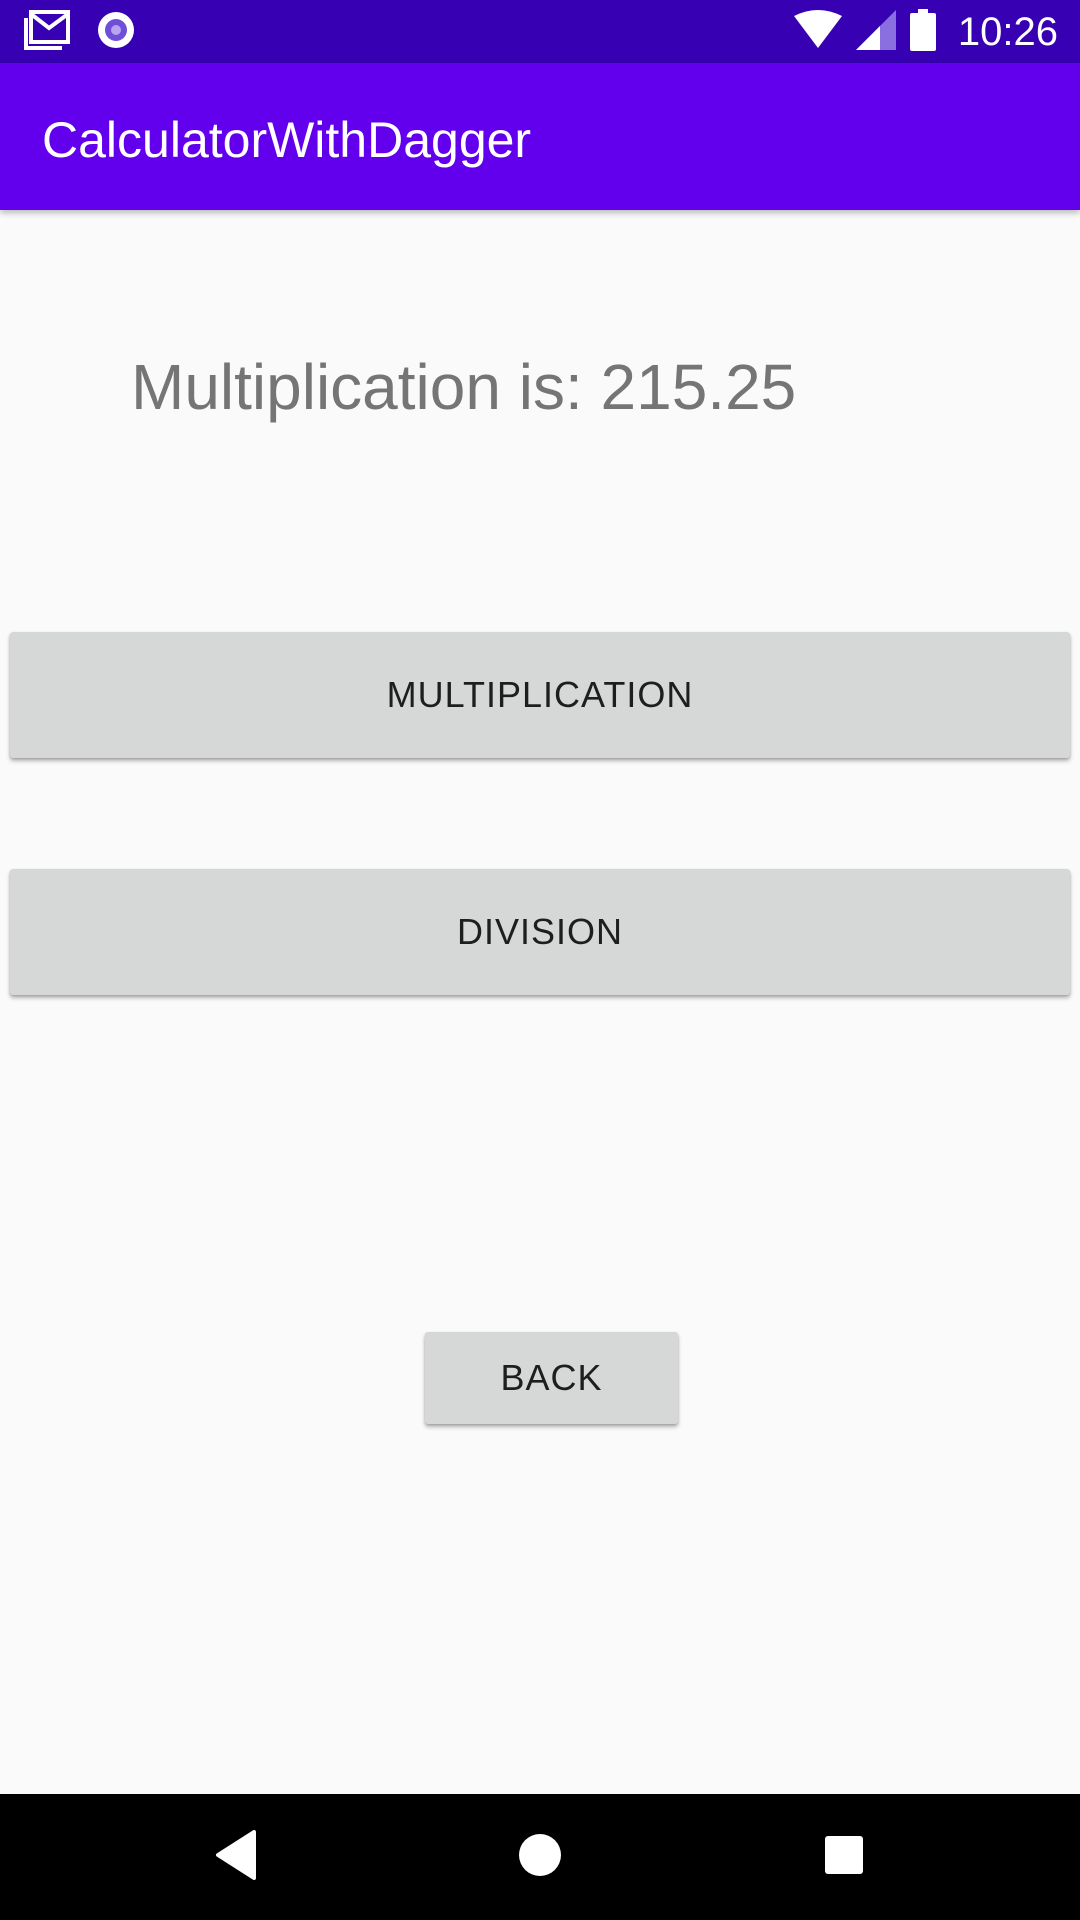  What do you see at coordinates (116, 32) in the screenshot?
I see `podcast-icon` at bounding box center [116, 32].